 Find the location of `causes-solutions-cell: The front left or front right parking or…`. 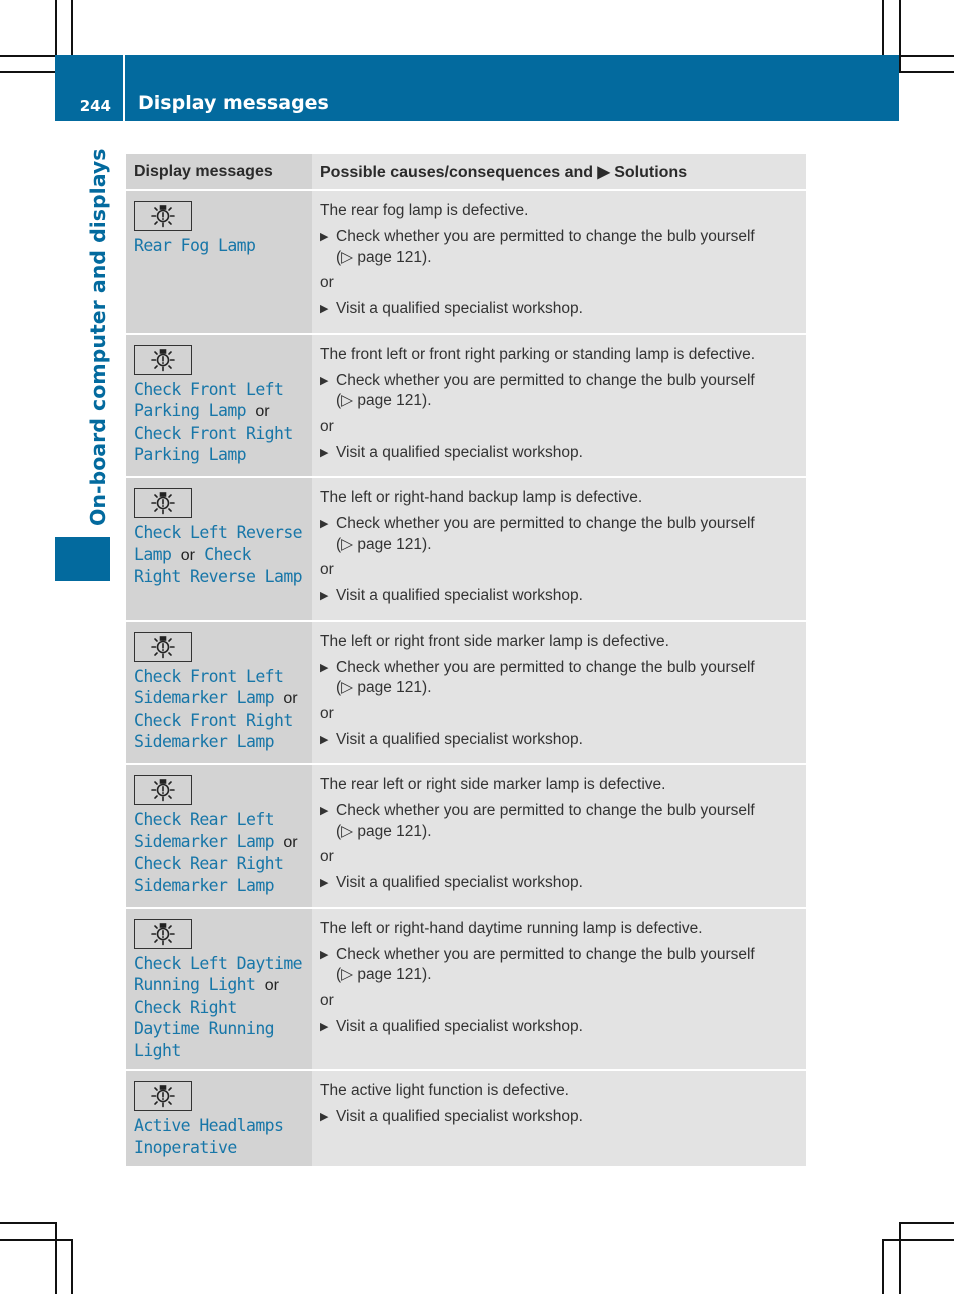

causes-solutions-cell: The front left or front right parking or… is located at coordinates (559, 404).